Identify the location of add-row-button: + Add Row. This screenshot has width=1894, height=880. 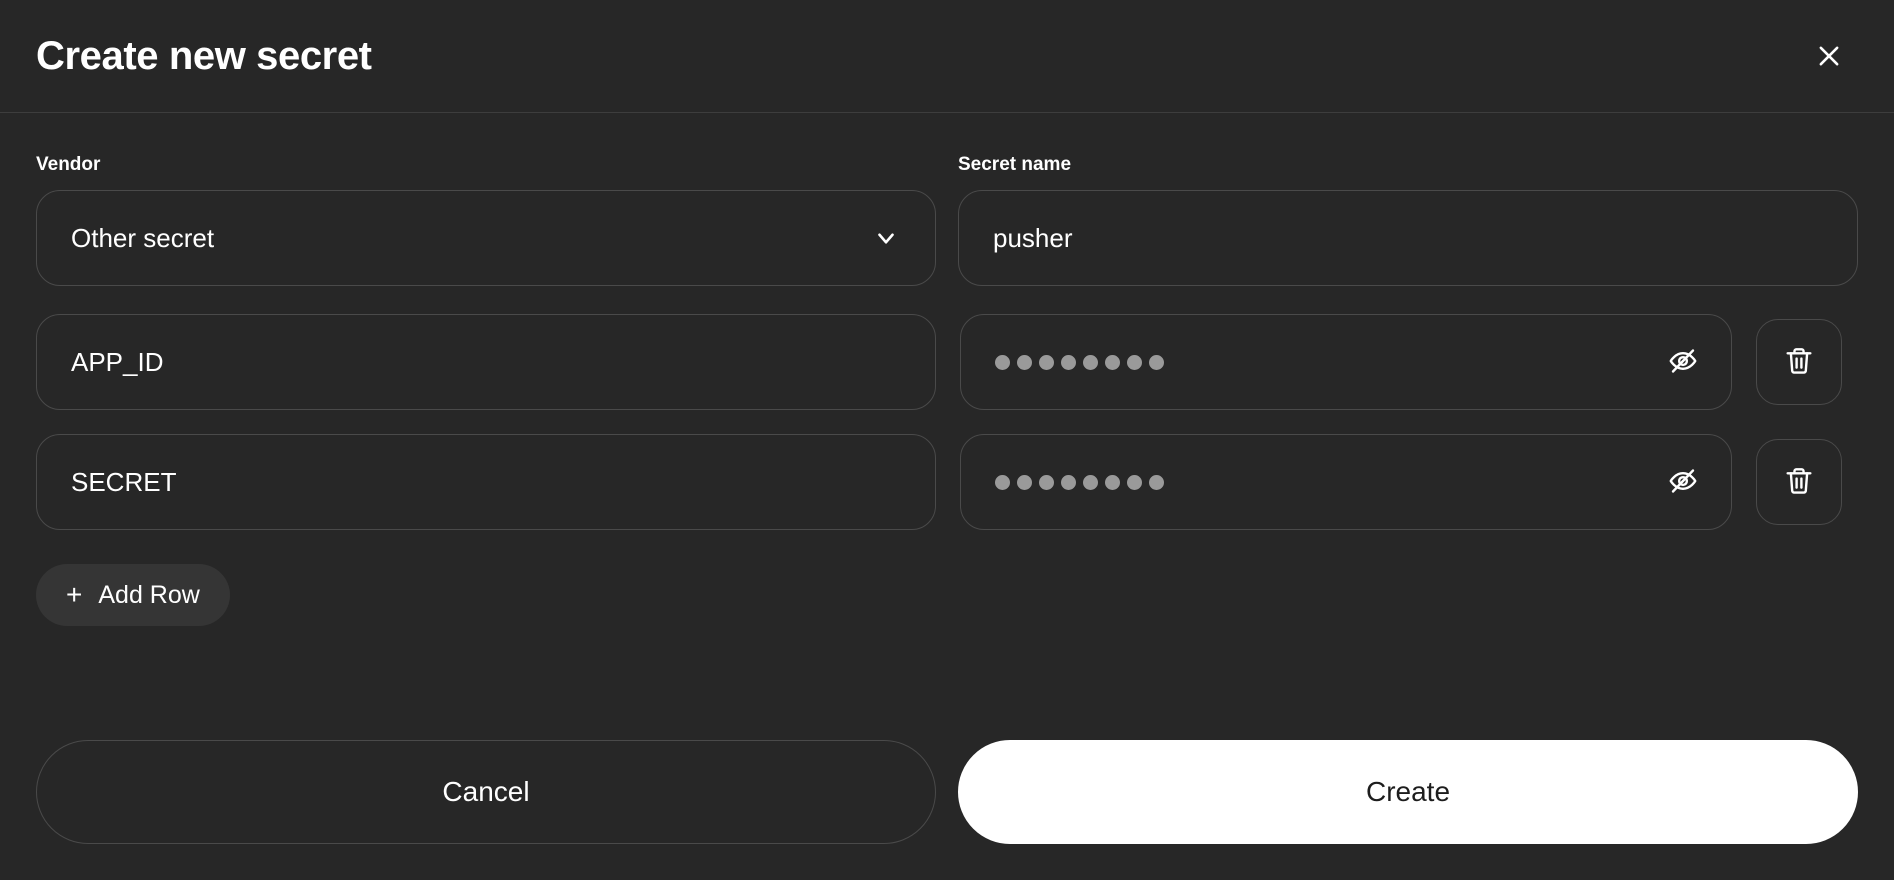
(133, 595).